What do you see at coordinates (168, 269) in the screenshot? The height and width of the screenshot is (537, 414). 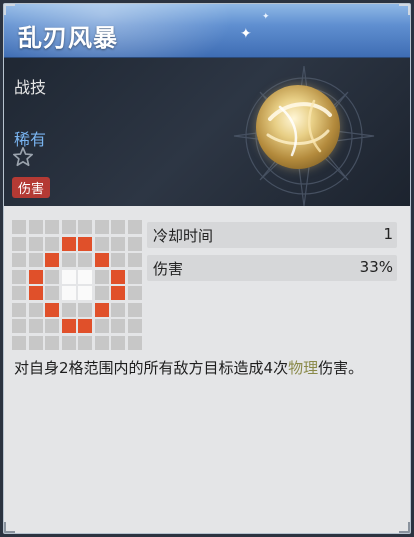 I see `stat-label: 伤害` at bounding box center [168, 269].